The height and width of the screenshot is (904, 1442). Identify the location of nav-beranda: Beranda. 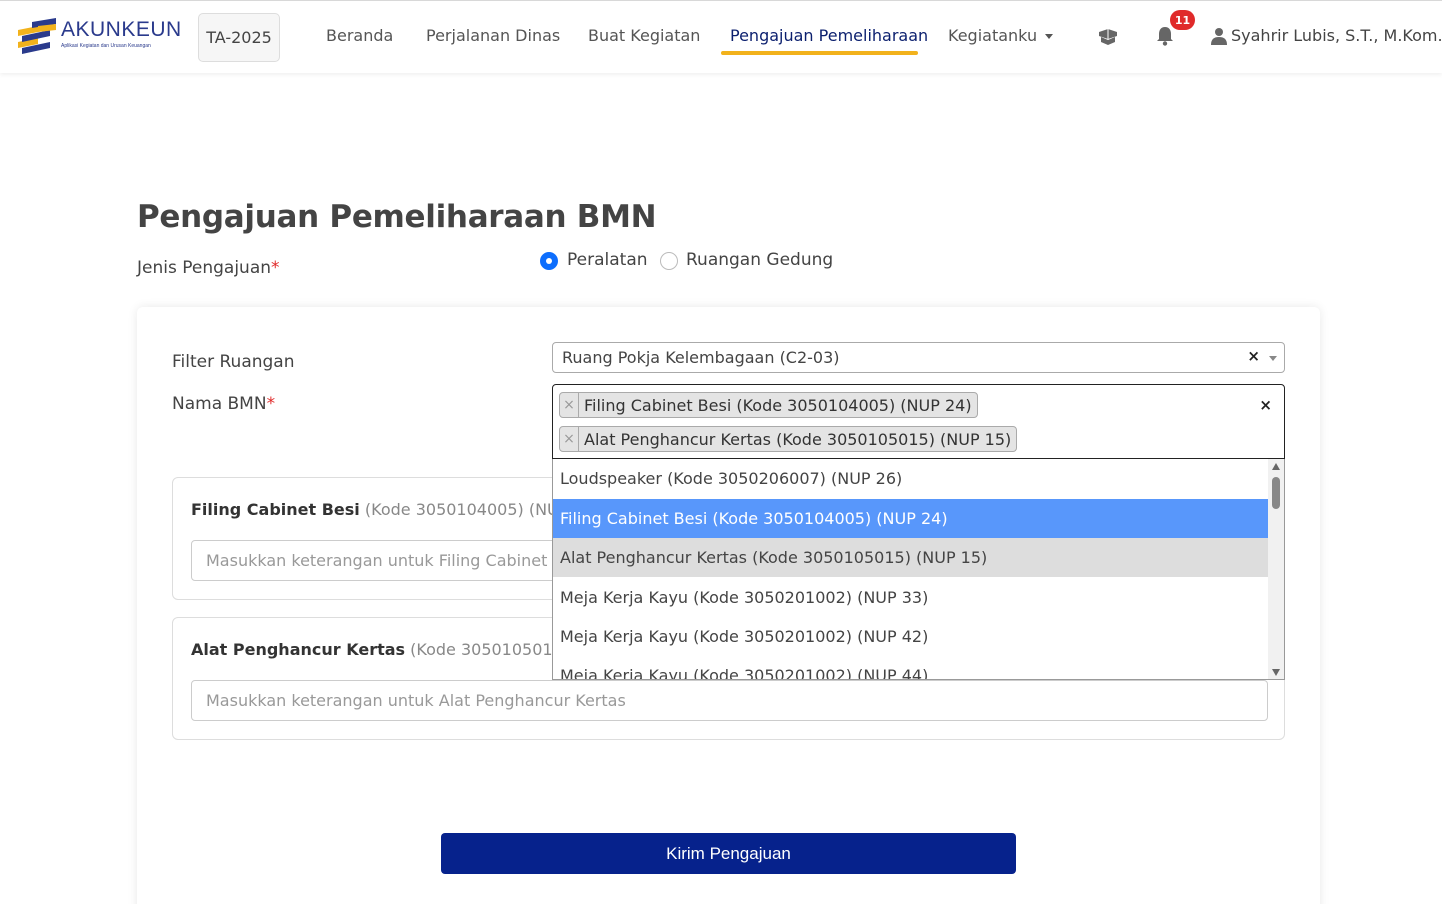
(359, 35).